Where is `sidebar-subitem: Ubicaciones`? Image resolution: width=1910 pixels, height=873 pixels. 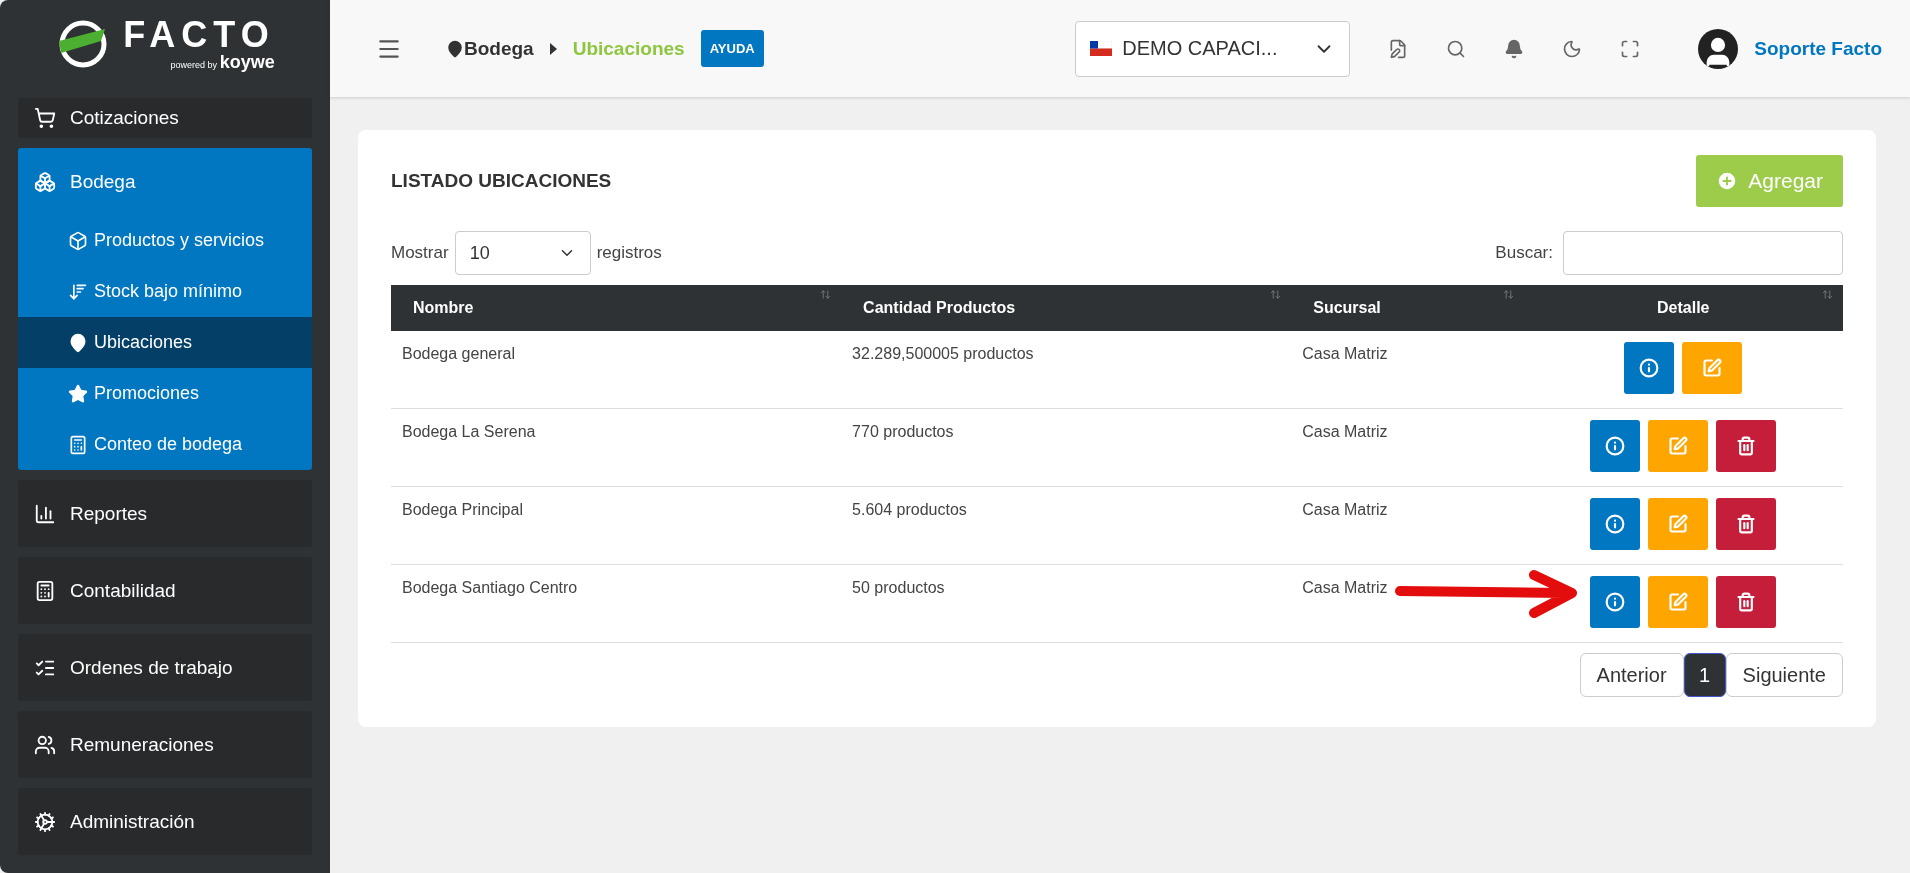
sidebar-subitem: Ubicaciones is located at coordinates (165, 342).